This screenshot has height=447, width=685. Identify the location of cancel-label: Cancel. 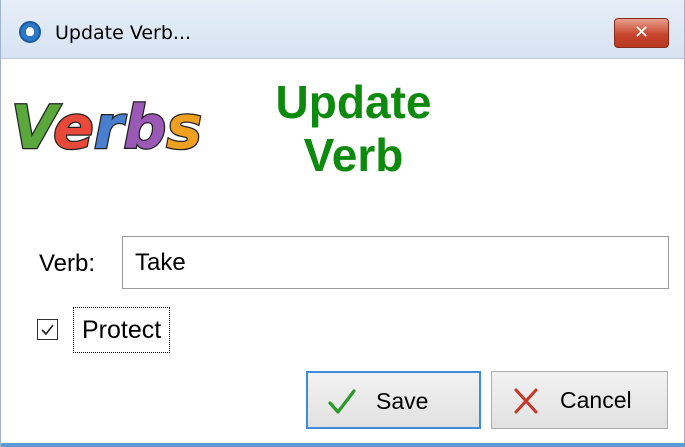
(596, 400).